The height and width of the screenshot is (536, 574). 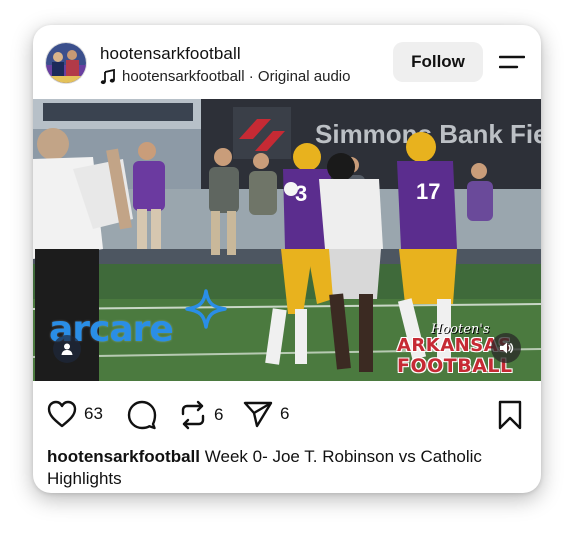 I want to click on action-bar: 63 6 6, so click(x=287, y=414).